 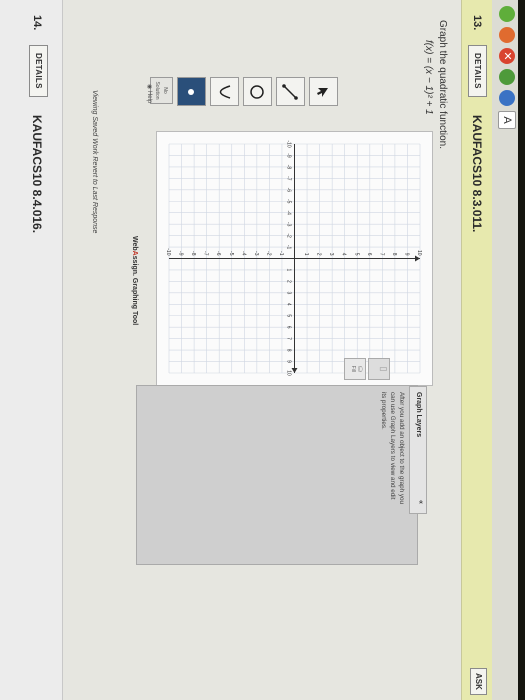 I want to click on y-tick-label: -3, so click(x=256, y=253).